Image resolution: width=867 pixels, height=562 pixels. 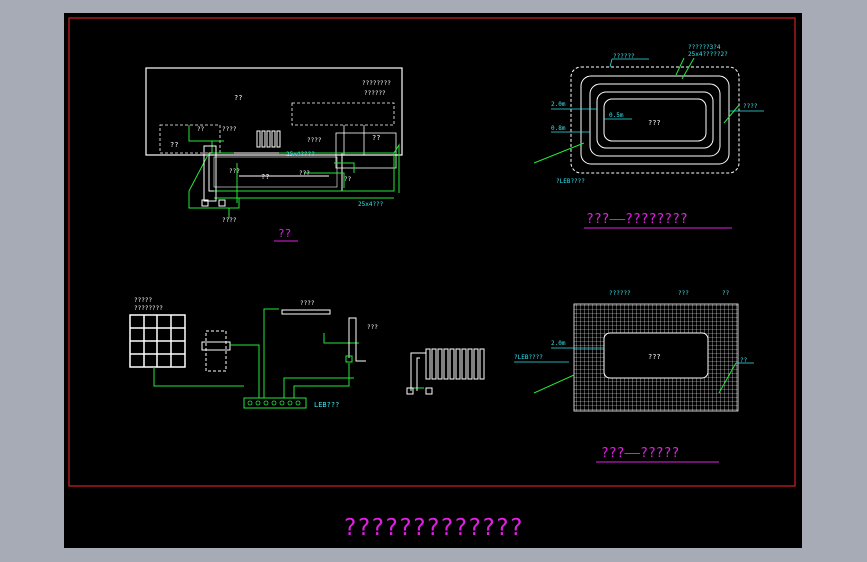 What do you see at coordinates (307, 353) in the screenshot?
I see `schematic: ????? ???????? ???? ??? LEB???` at bounding box center [307, 353].